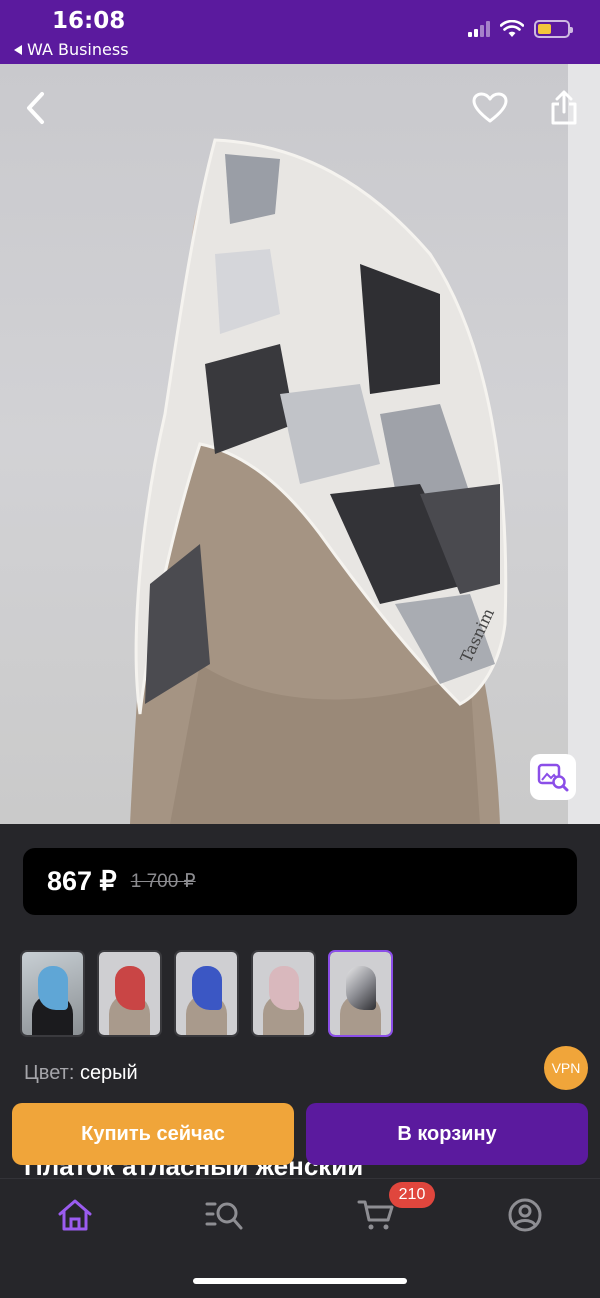  Describe the element at coordinates (89, 21) in the screenshot. I see `status-time: 16:08` at that location.